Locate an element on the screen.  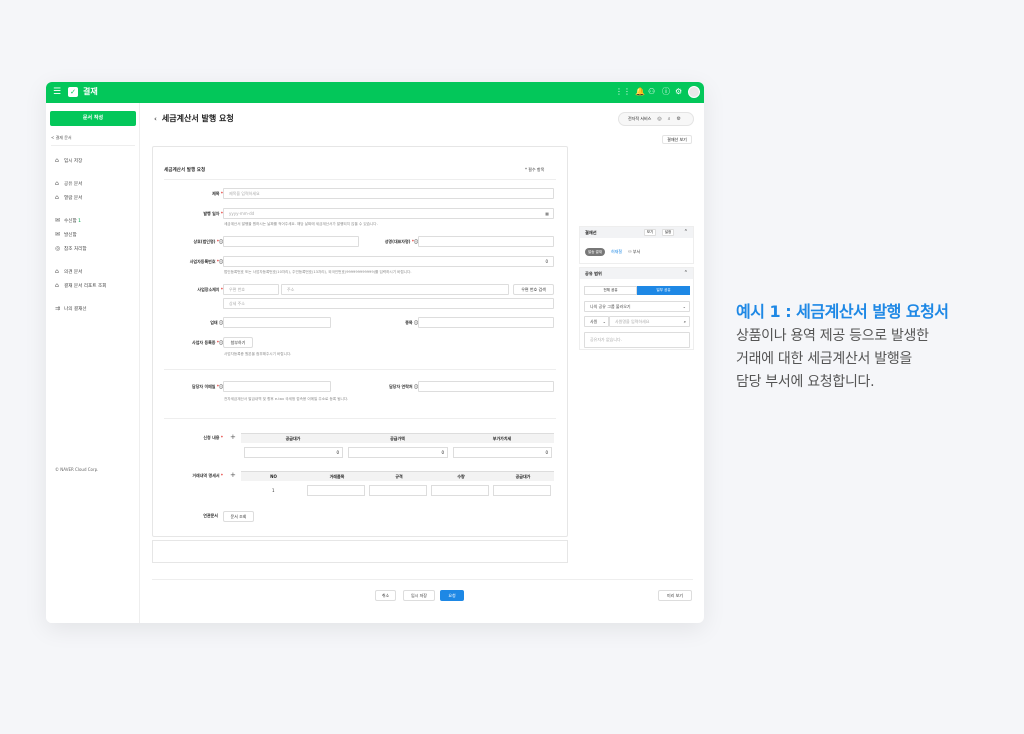
detail-spec-input is located at coordinates (398, 490).